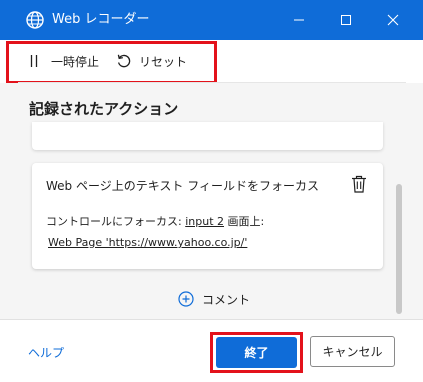 The height and width of the screenshot is (382, 423). Describe the element at coordinates (35, 20) in the screenshot. I see `globe-icon` at that location.